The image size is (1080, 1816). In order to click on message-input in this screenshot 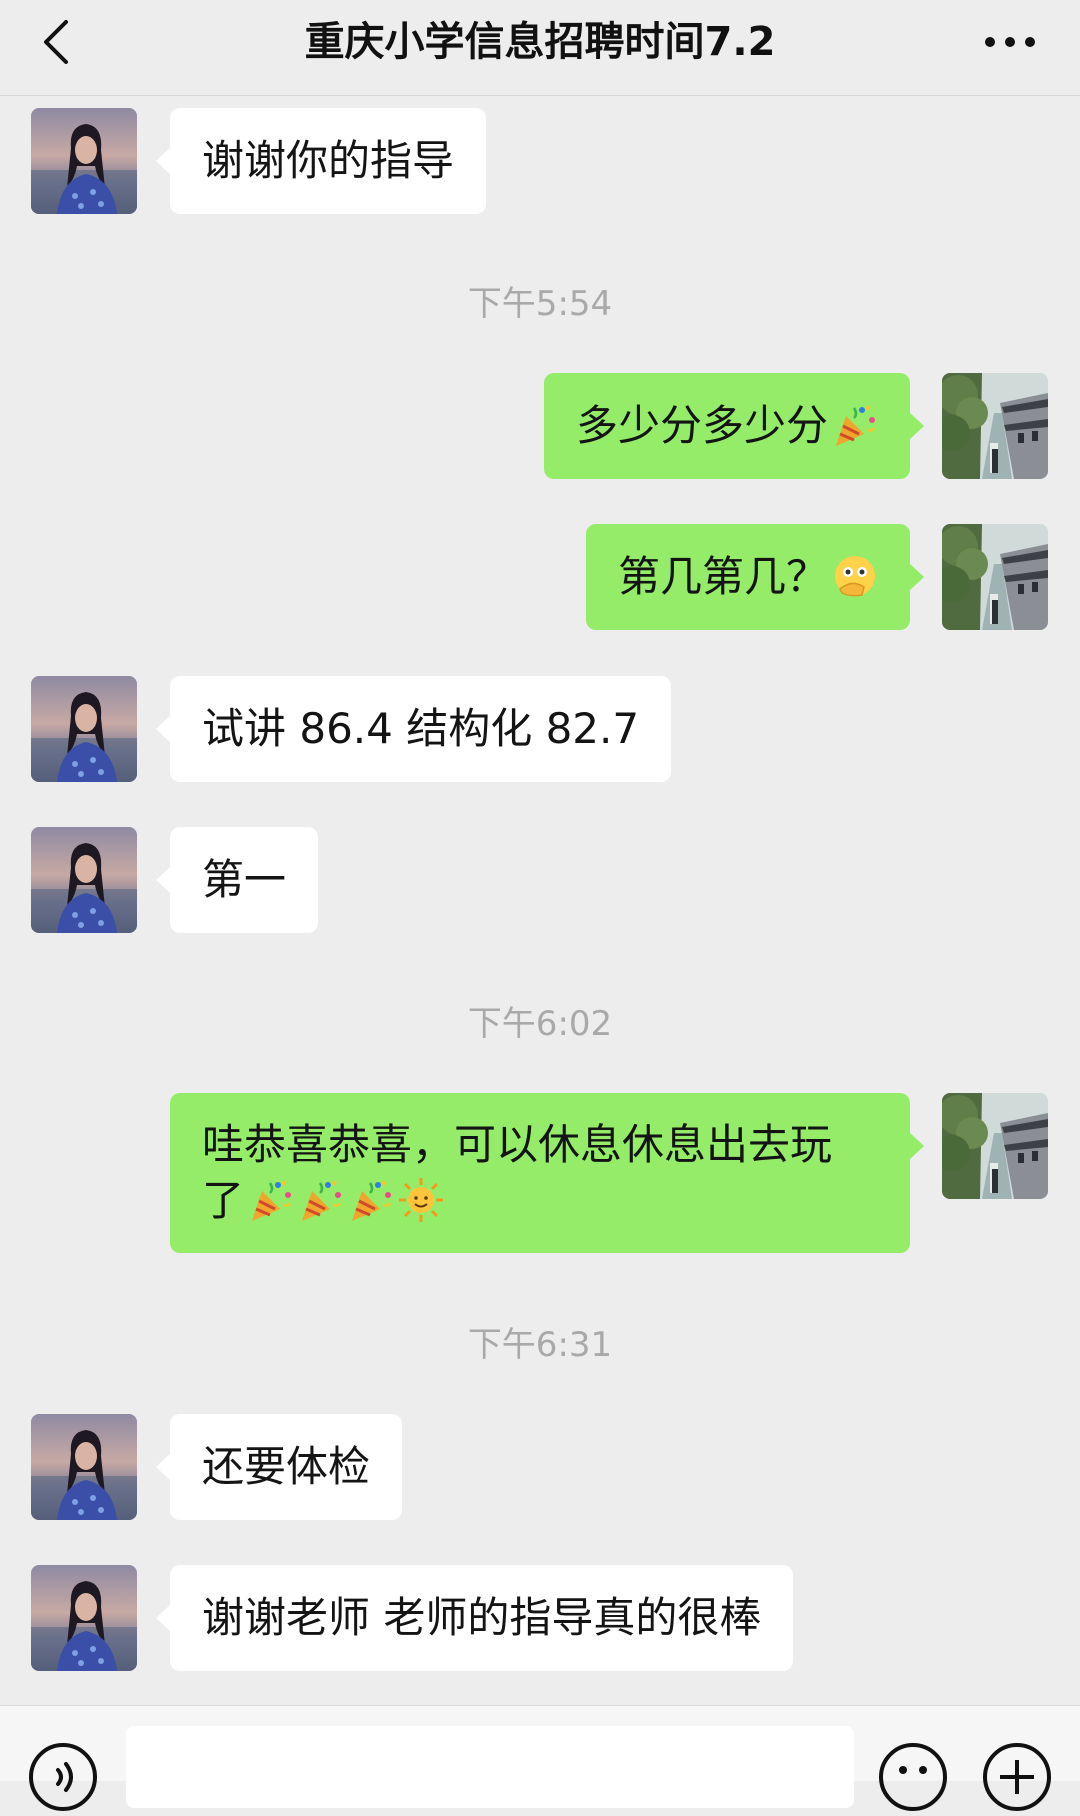, I will do `click(490, 1767)`.